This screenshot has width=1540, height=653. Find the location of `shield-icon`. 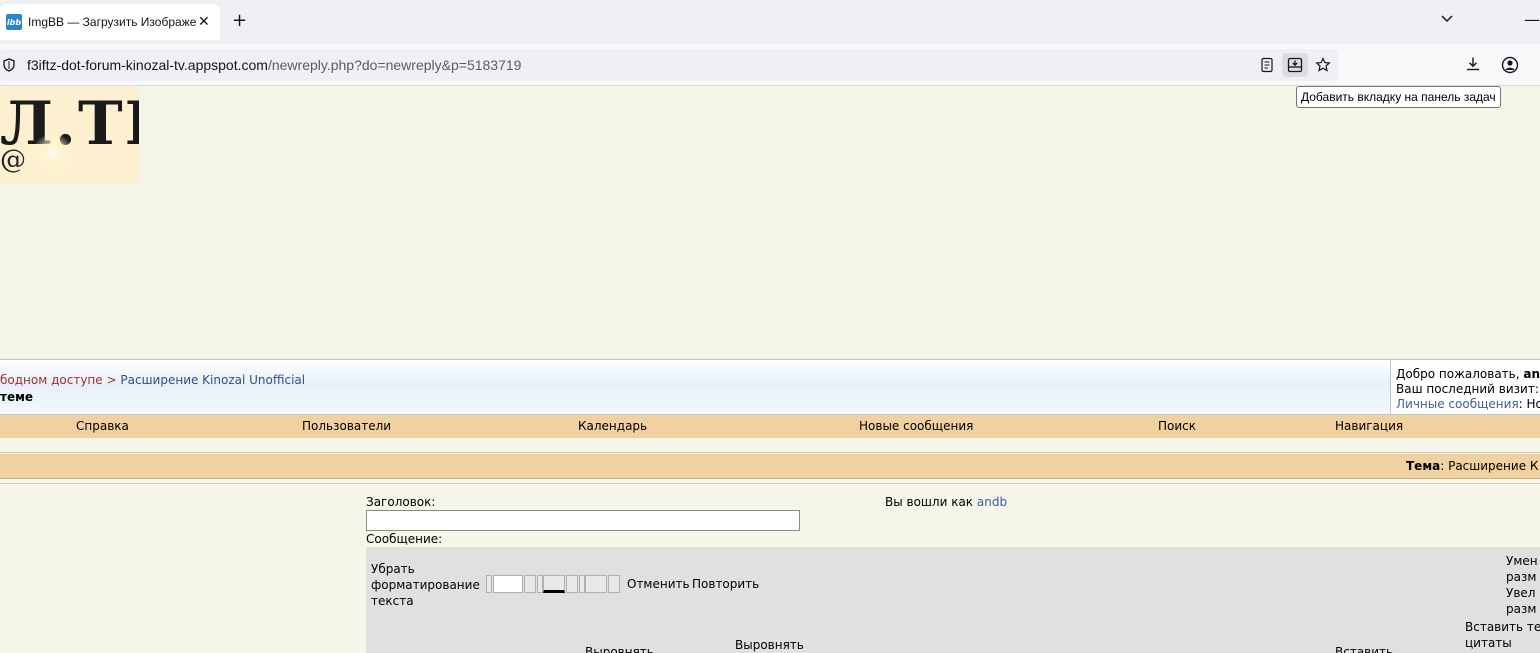

shield-icon is located at coordinates (9, 65).